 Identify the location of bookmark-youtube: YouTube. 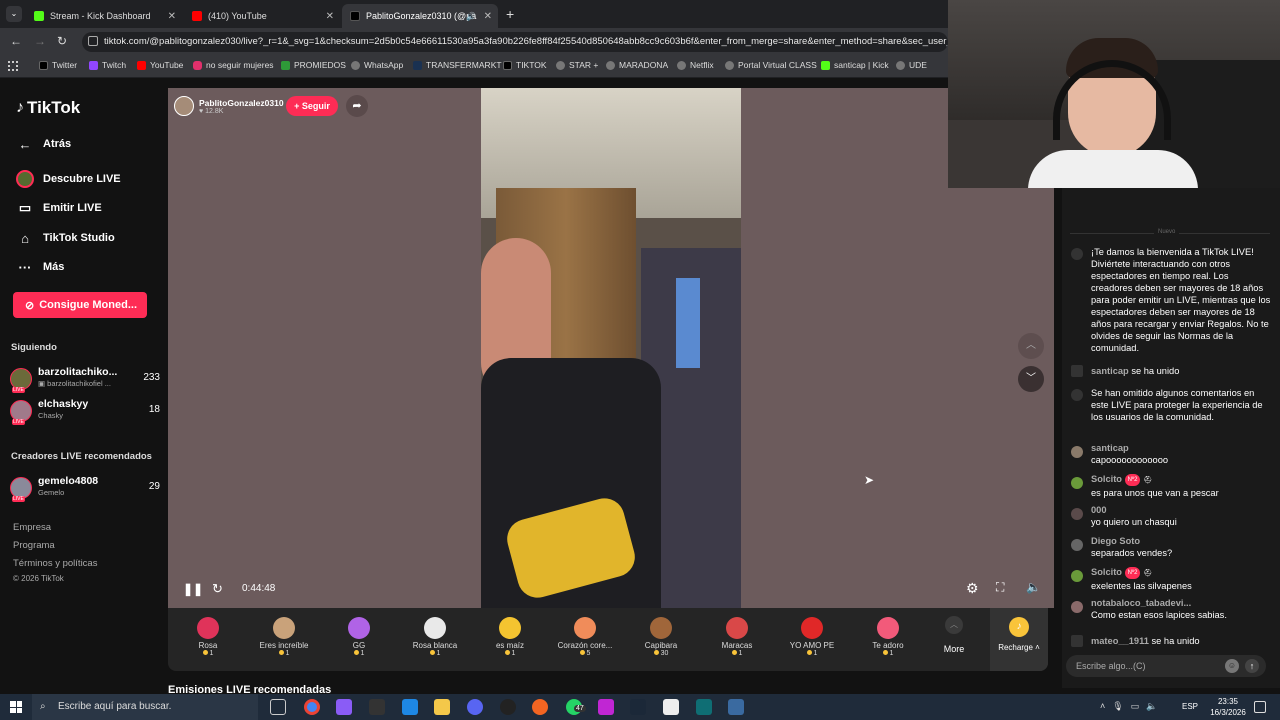
(160, 65).